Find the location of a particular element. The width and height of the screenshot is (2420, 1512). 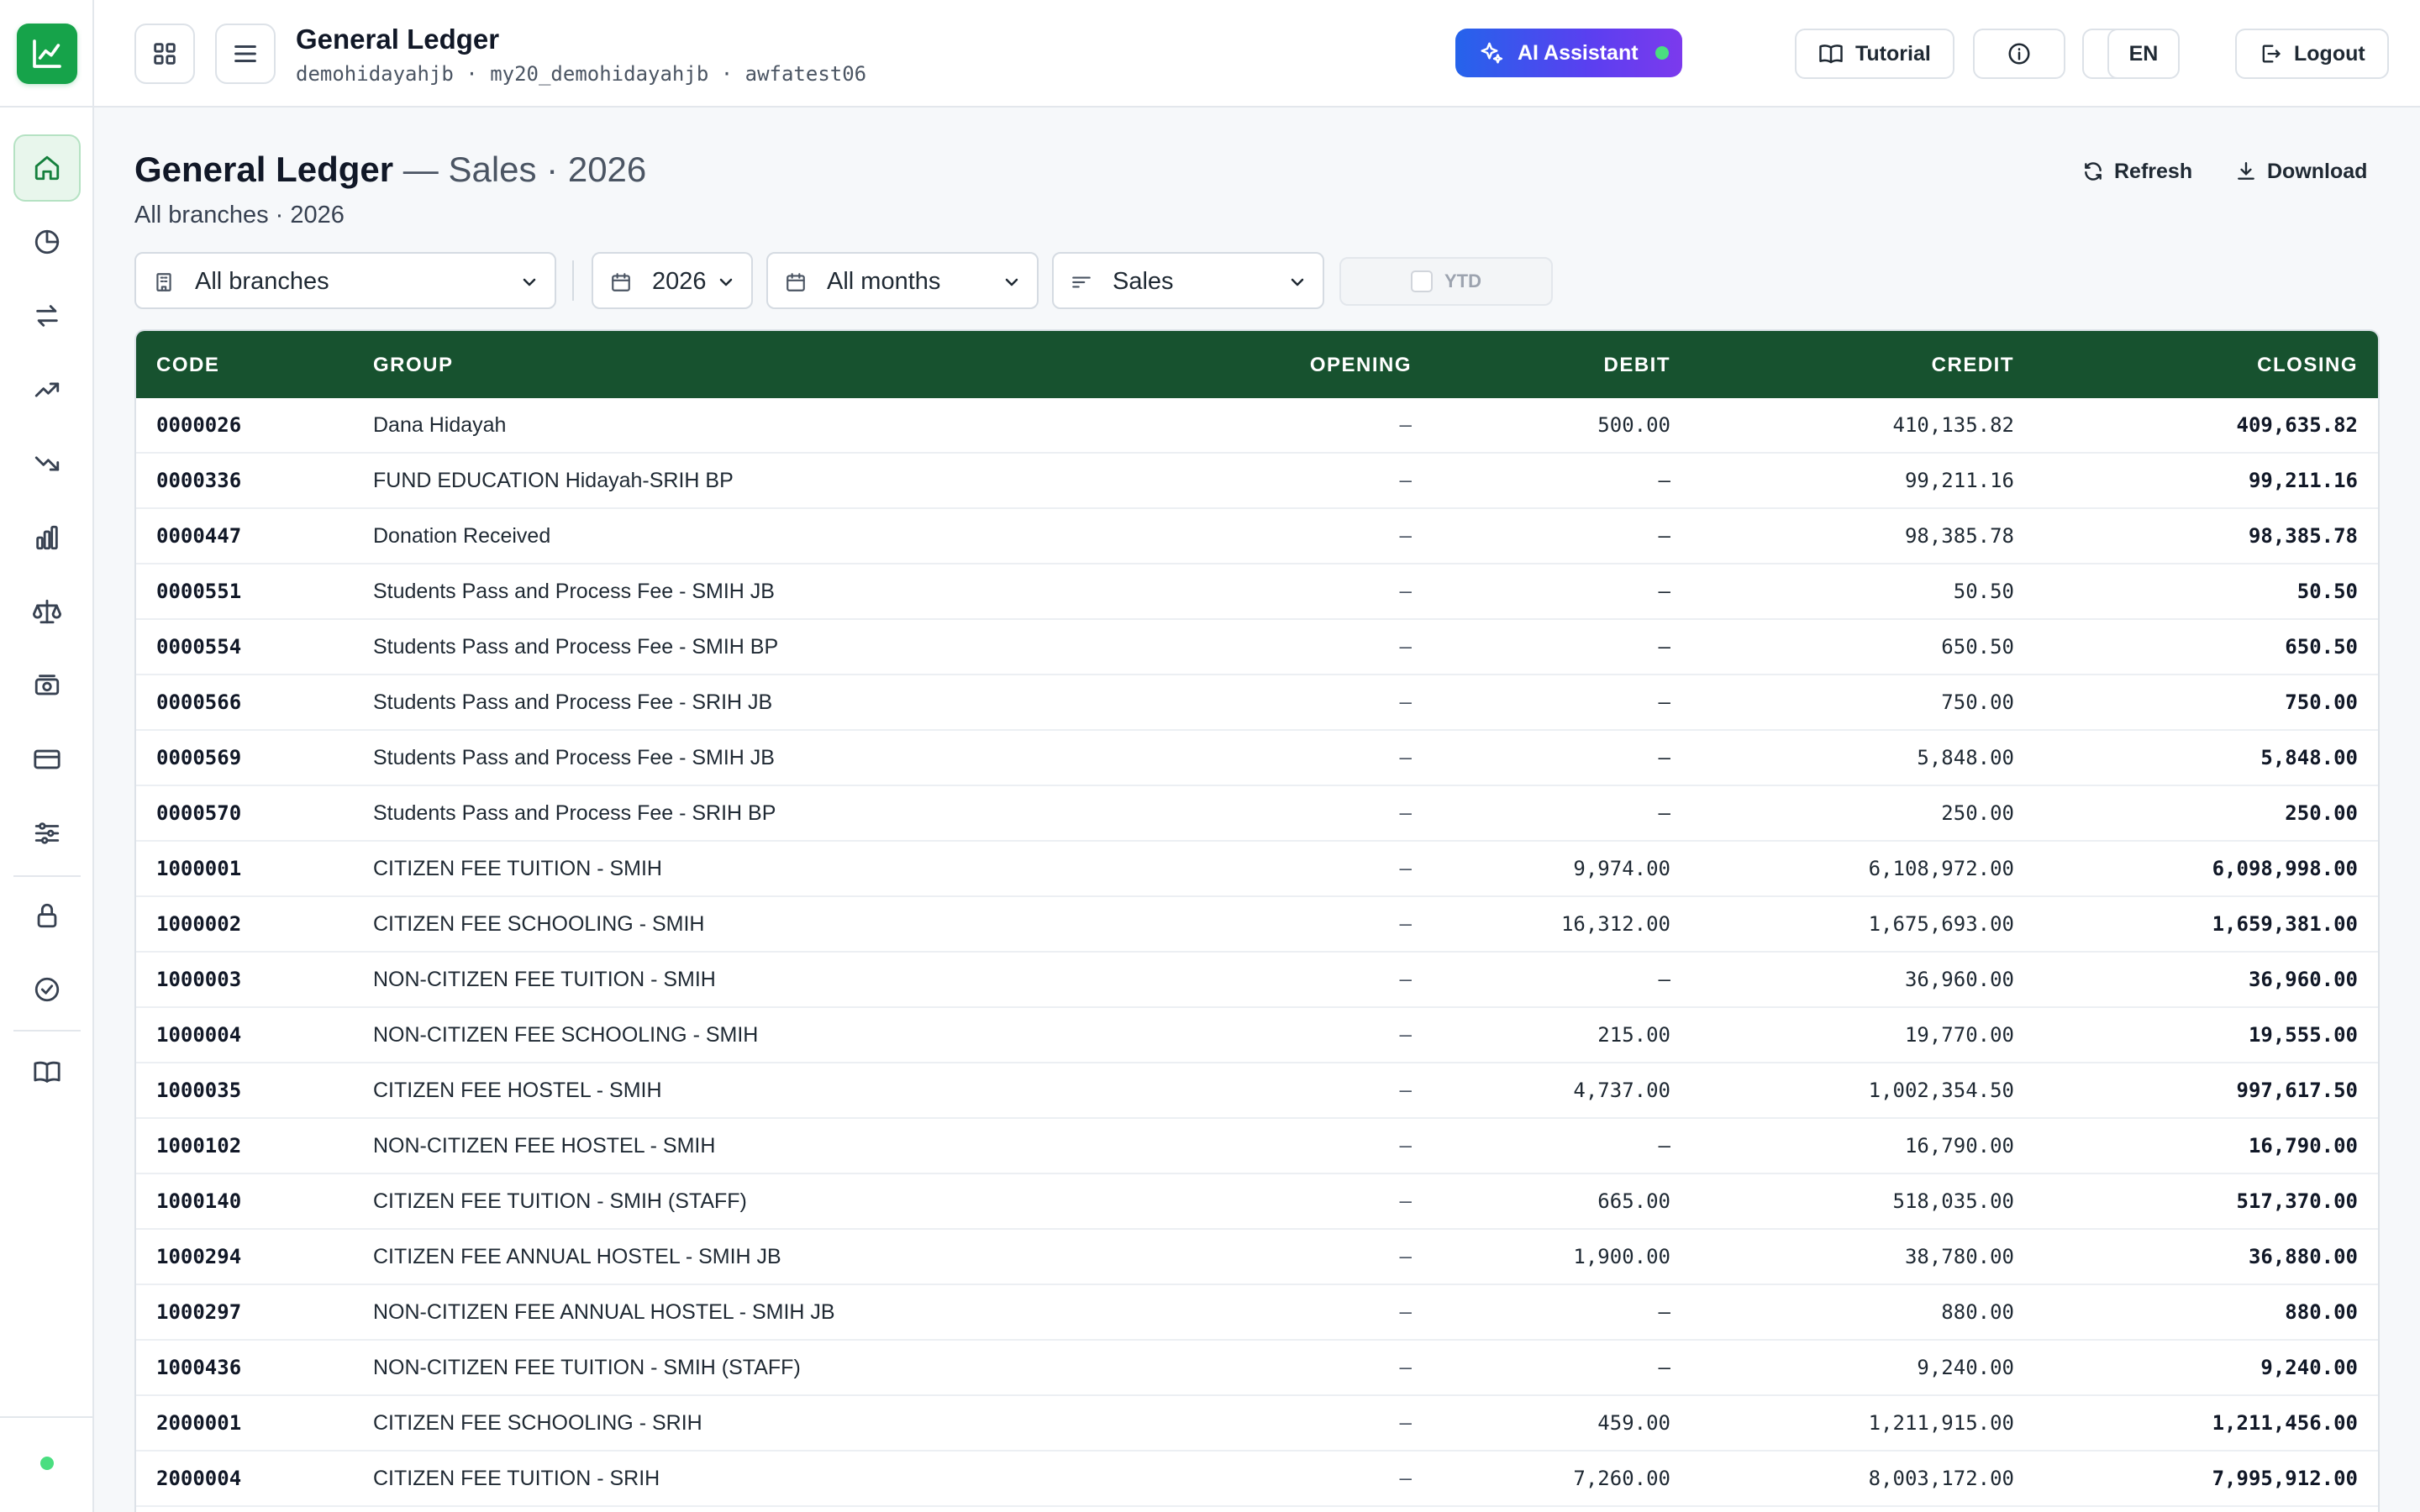

sidebar-item-income is located at coordinates (47, 389).